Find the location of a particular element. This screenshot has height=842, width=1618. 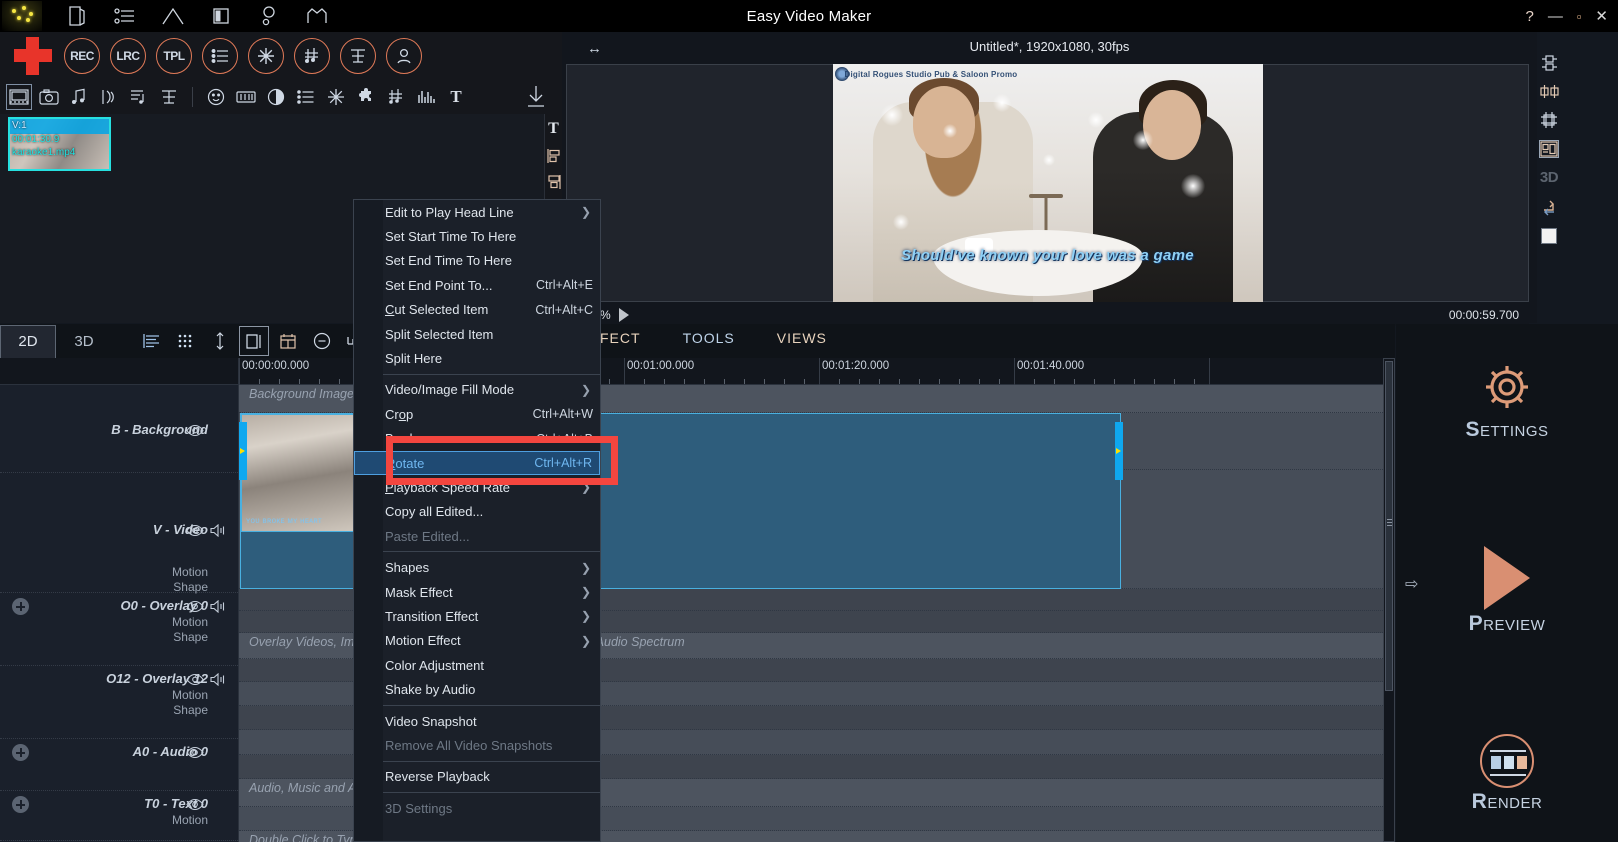

circle-half-icon is located at coordinates (276, 97).